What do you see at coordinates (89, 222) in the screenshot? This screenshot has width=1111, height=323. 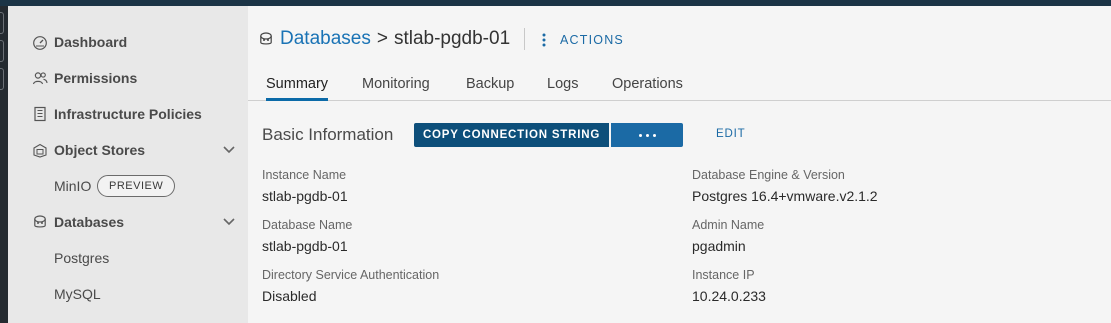 I see `sidebar-item-label: Databases` at bounding box center [89, 222].